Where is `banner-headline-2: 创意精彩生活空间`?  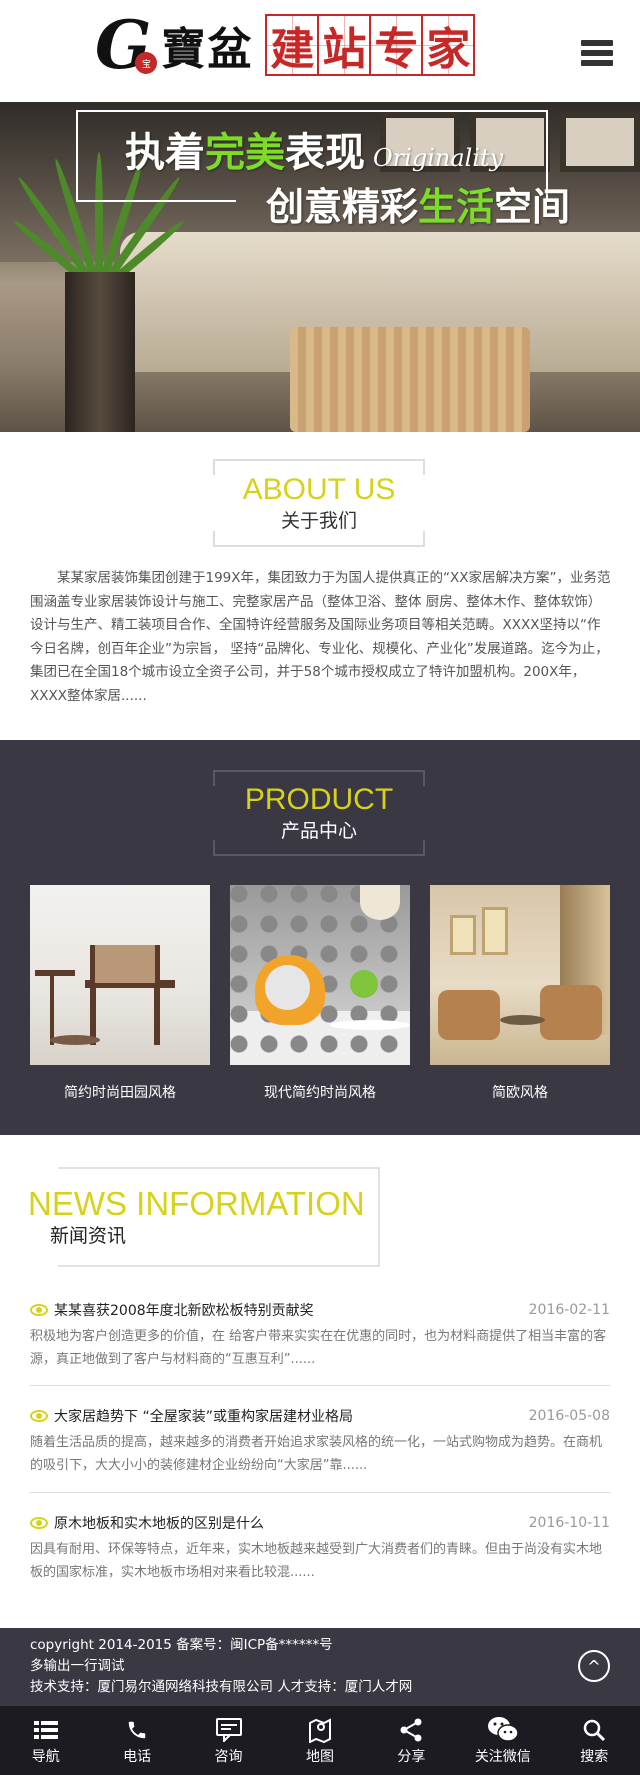
banner-headline-2: 创意精彩生活空间 is located at coordinates (418, 207).